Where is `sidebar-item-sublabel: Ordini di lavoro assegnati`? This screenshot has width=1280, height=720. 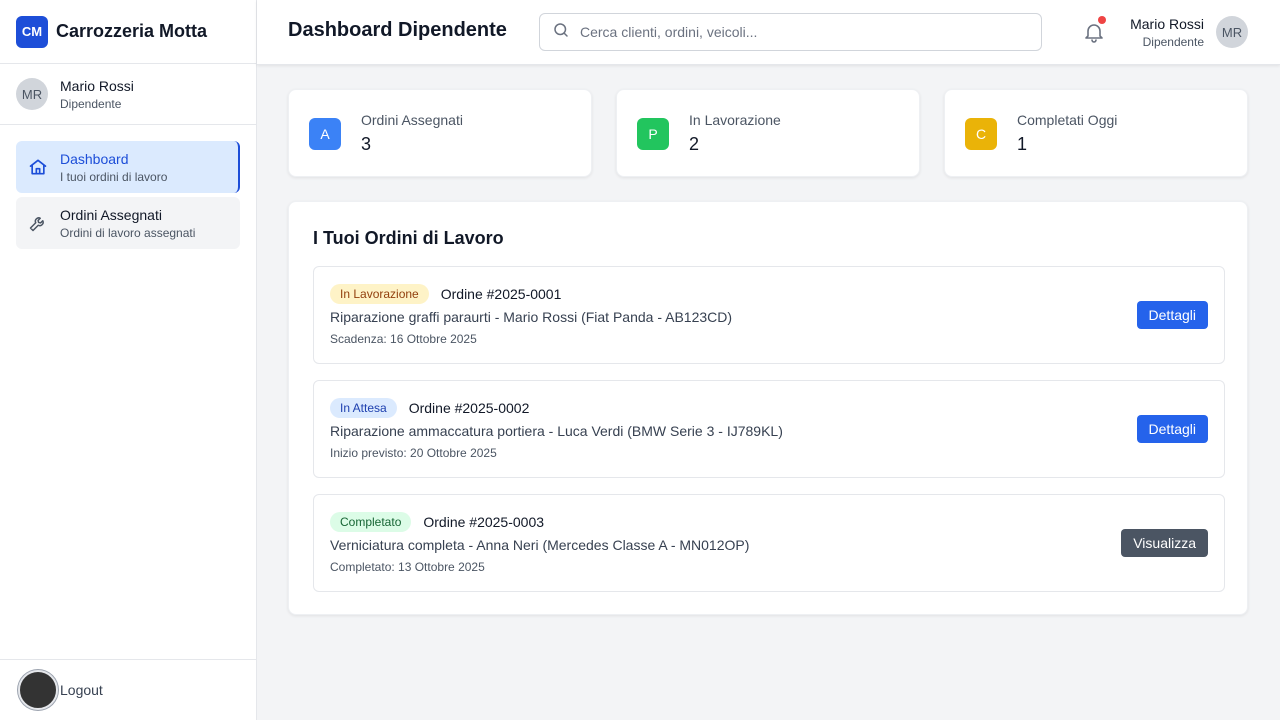
sidebar-item-sublabel: Ordini di lavoro assegnati is located at coordinates (128, 232).